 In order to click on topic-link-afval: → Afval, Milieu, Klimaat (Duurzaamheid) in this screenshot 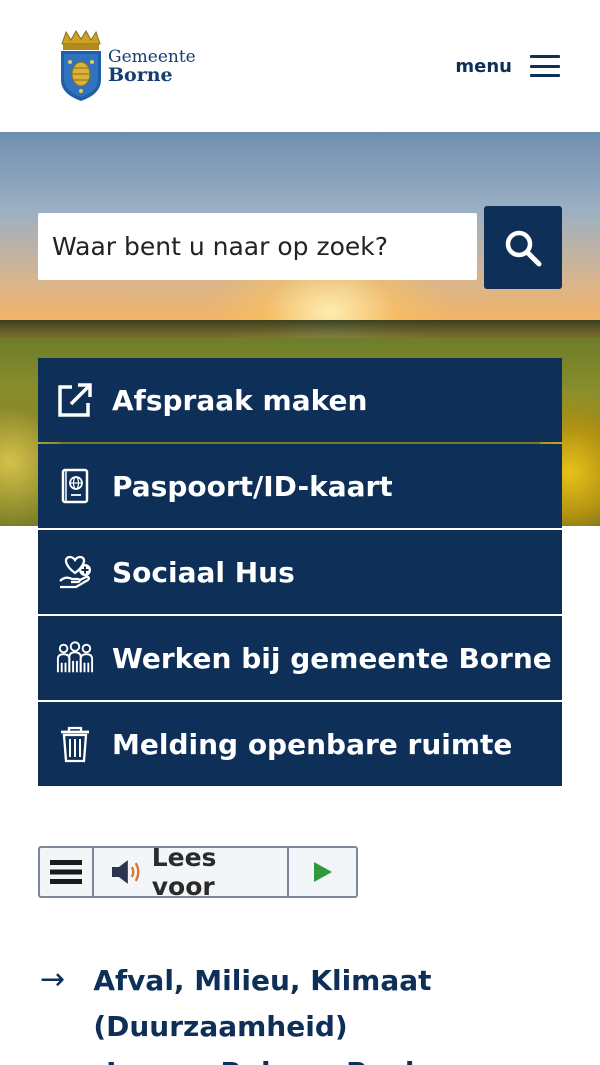, I will do `click(310, 1004)`.